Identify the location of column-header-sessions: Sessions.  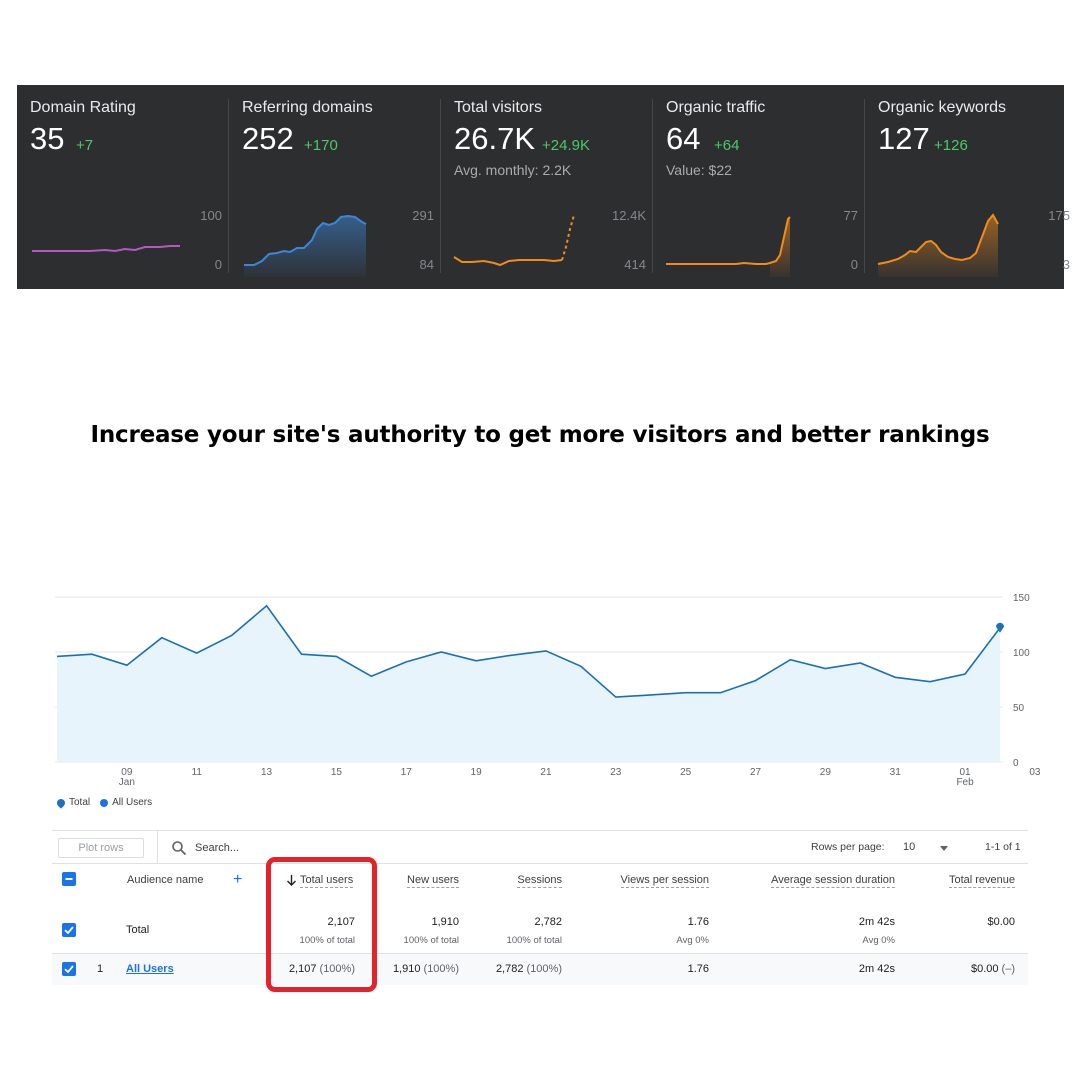
(539, 881).